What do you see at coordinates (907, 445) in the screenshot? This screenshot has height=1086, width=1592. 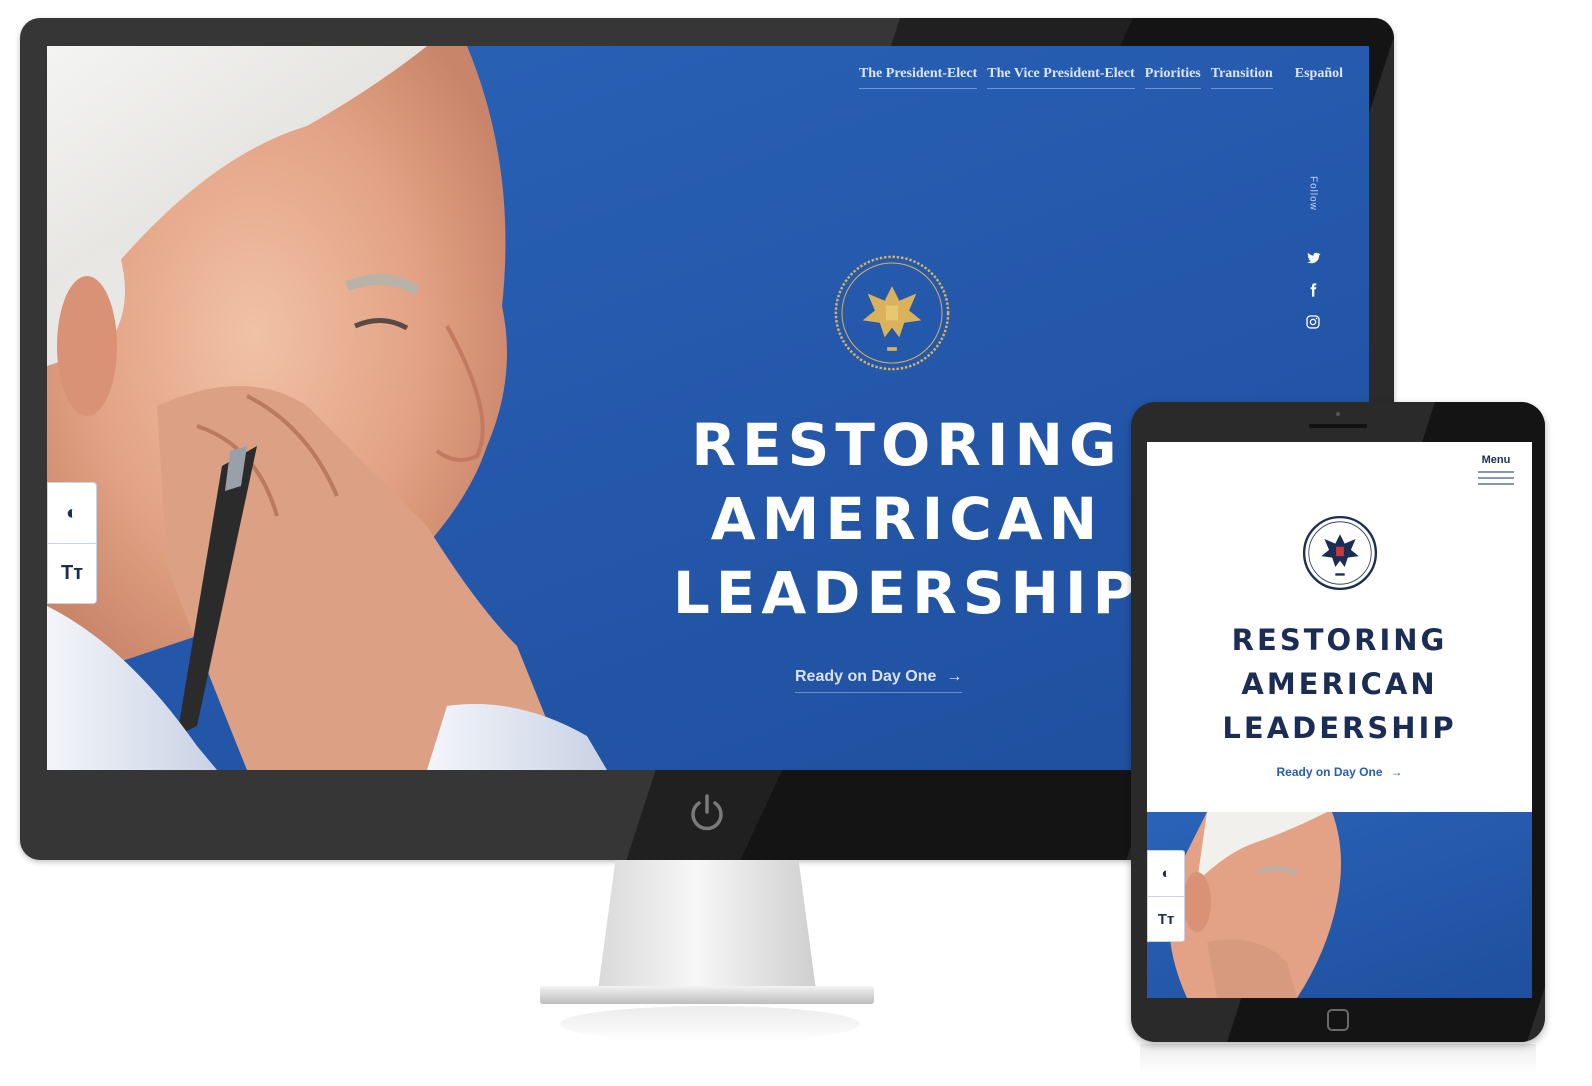 I see `hero-headline-line-1: RESTORING` at bounding box center [907, 445].